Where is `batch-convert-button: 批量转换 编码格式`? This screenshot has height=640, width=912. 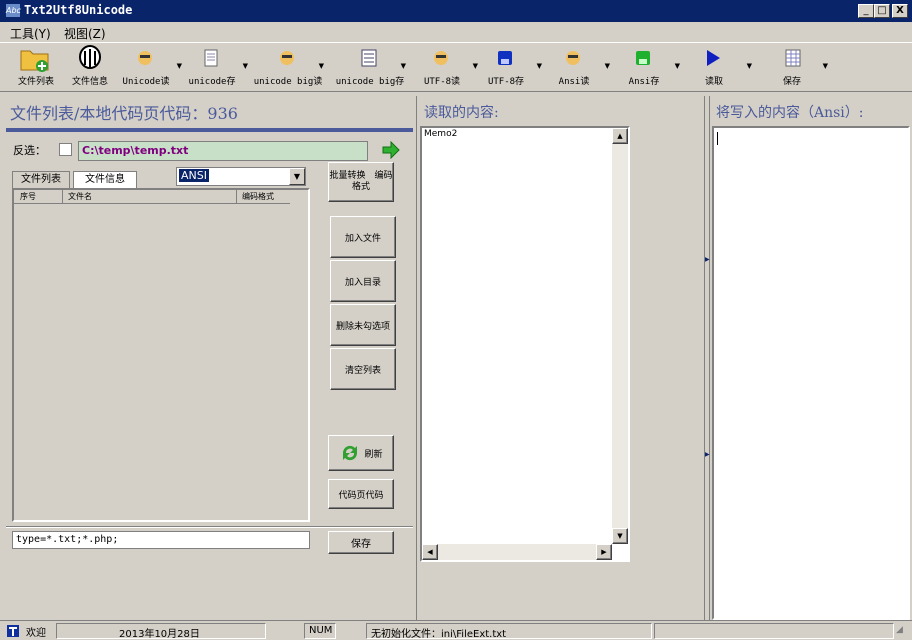
batch-convert-button: 批量转换 编码格式 is located at coordinates (361, 182).